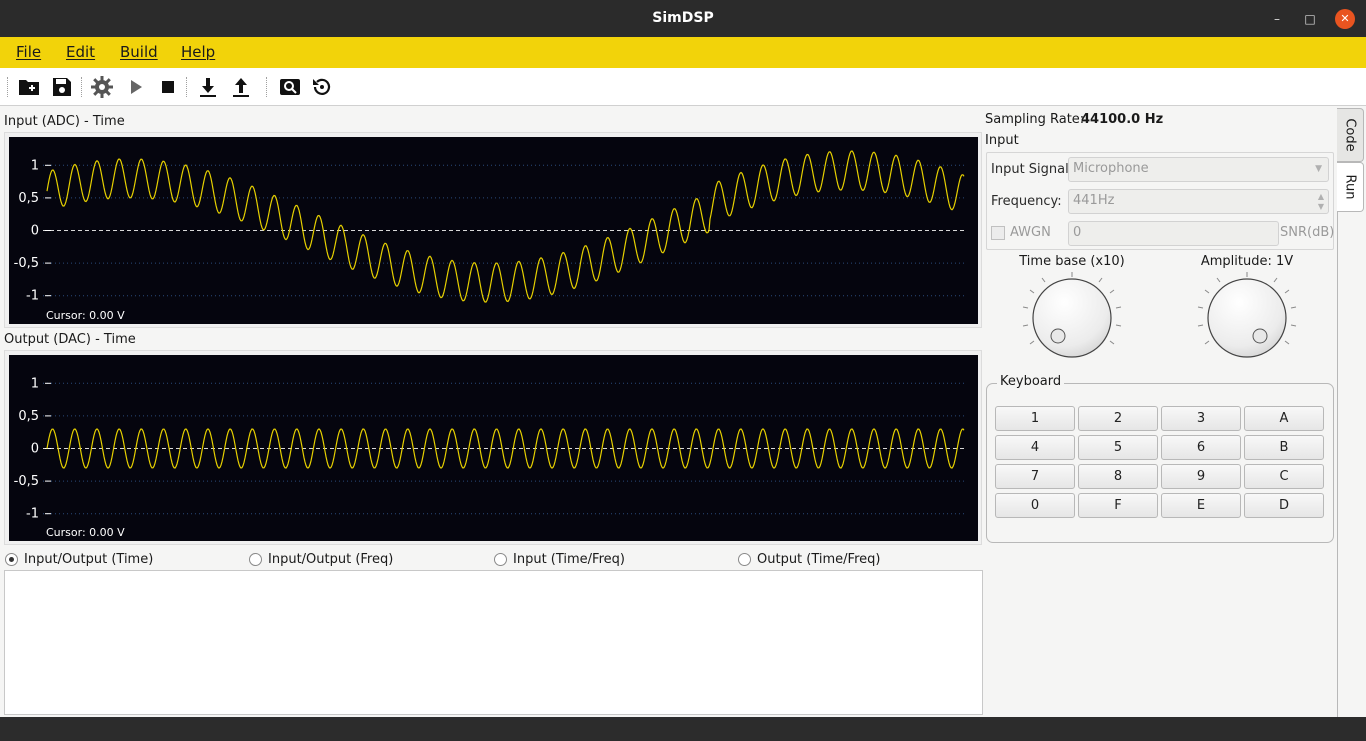 This screenshot has height=741, width=1366. Describe the element at coordinates (1284, 476) in the screenshot. I see `key-c: C` at that location.